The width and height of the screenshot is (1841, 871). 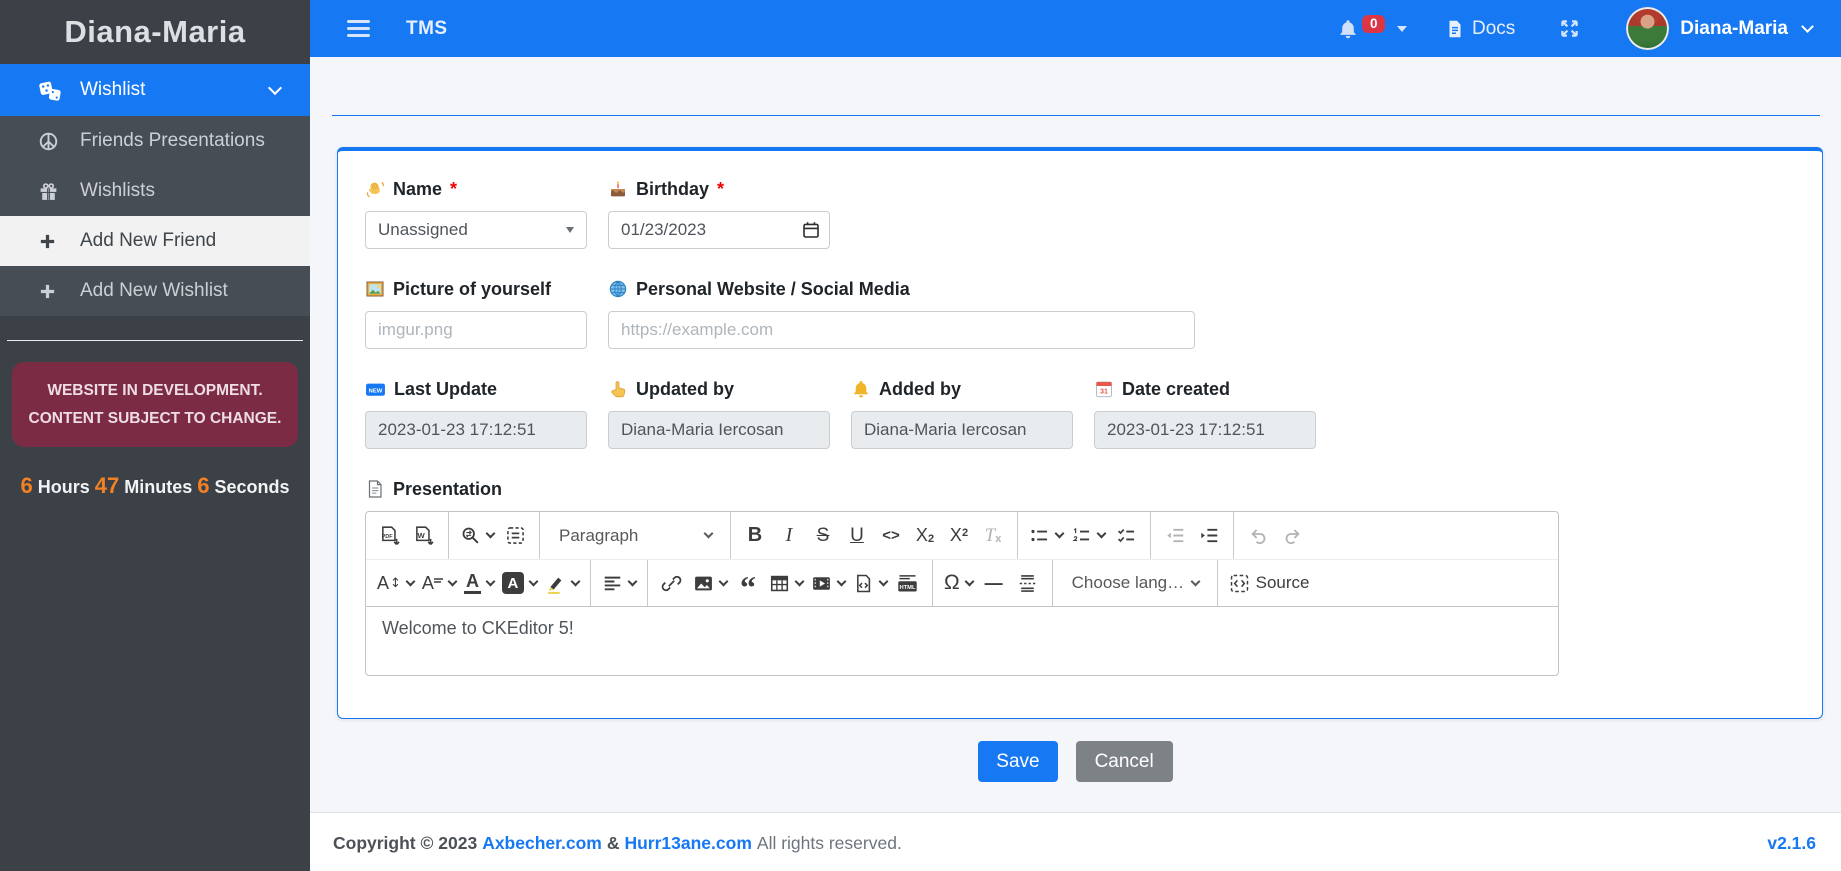 What do you see at coordinates (26, 486) in the screenshot?
I see `countdown-hours: 6` at bounding box center [26, 486].